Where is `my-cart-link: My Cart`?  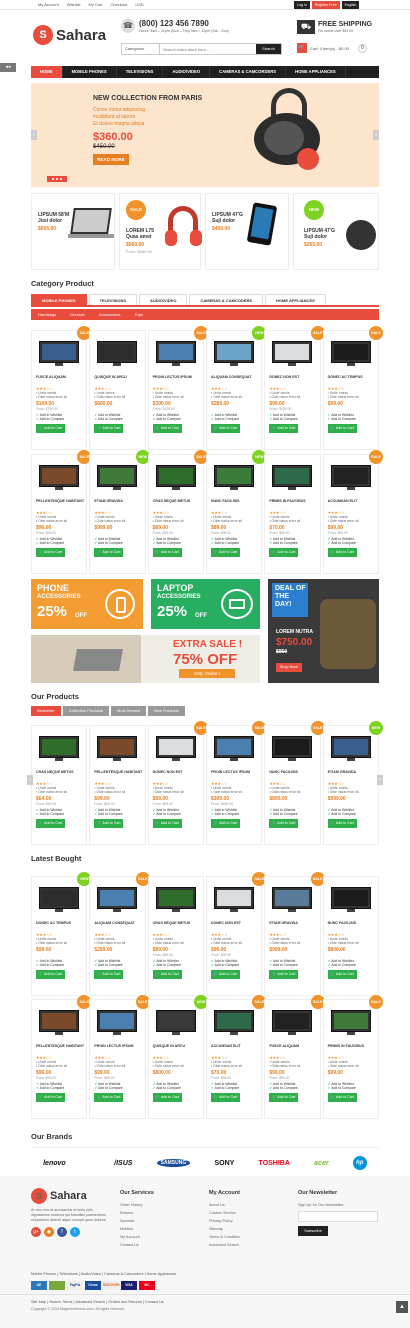 my-cart-link: My Cart is located at coordinates (95, 4).